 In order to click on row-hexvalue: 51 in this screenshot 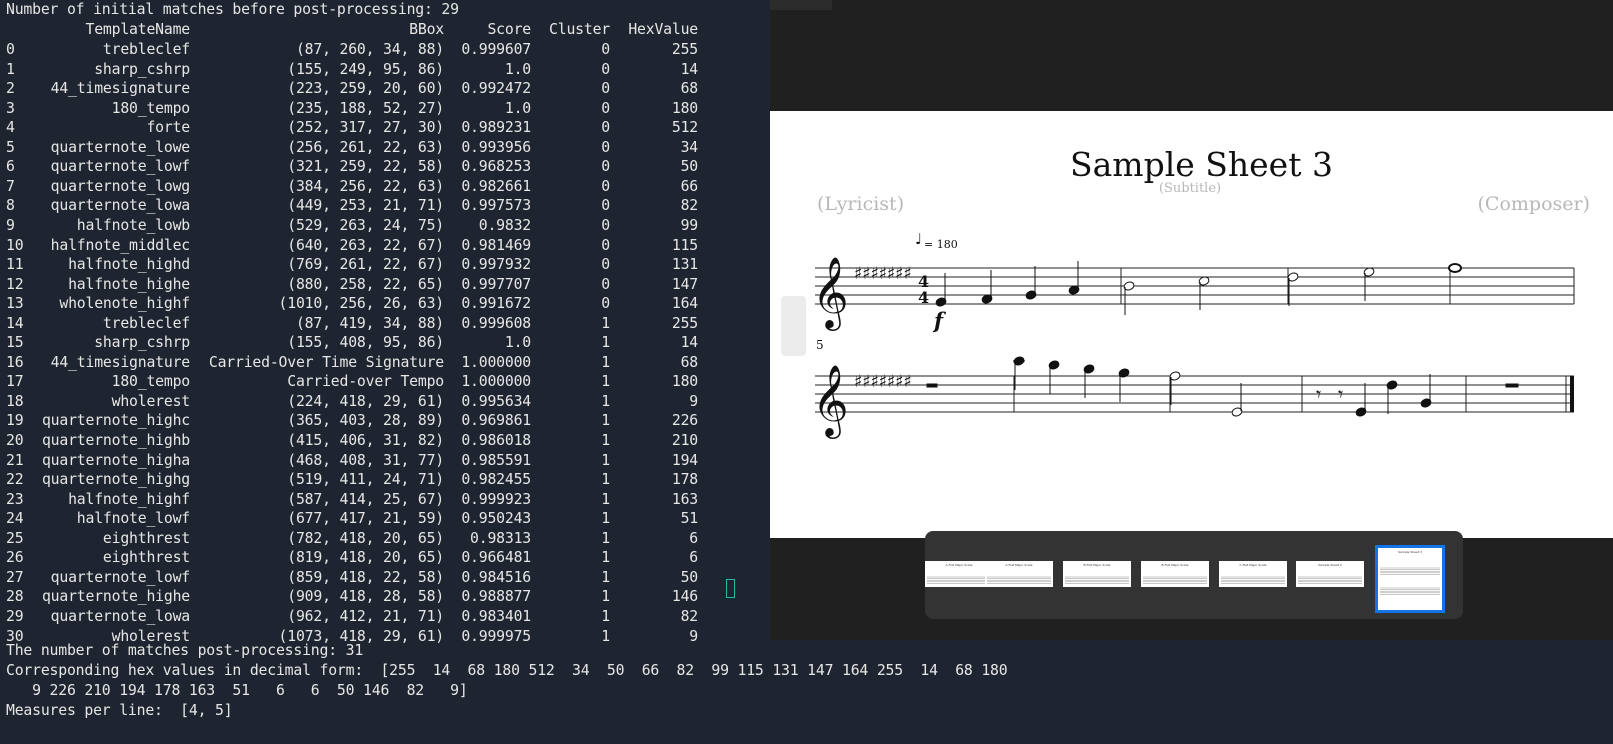, I will do `click(689, 519)`.